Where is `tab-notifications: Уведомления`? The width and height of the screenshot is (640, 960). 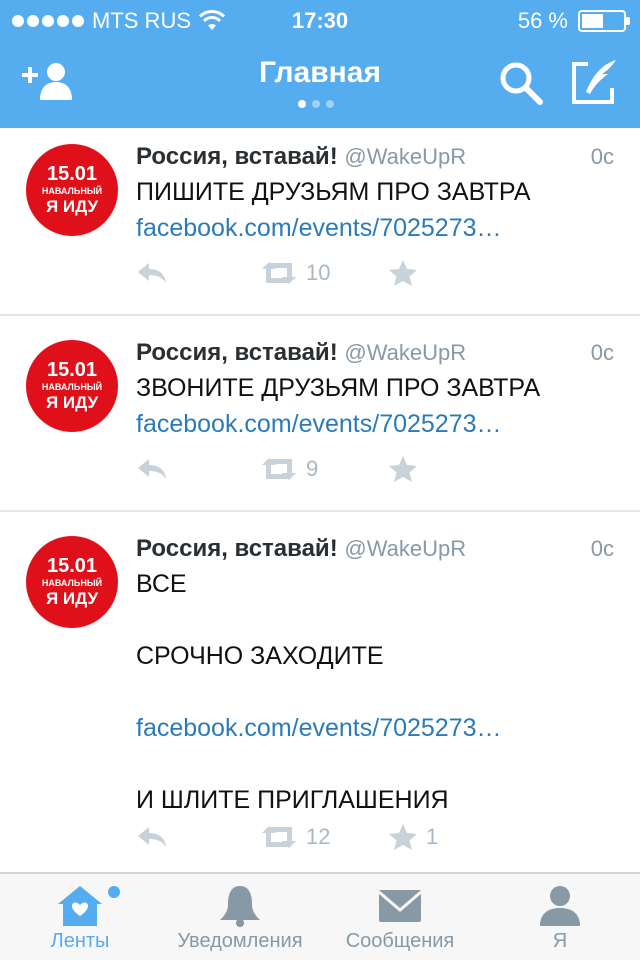
tab-notifications: Уведомления is located at coordinates (240, 917).